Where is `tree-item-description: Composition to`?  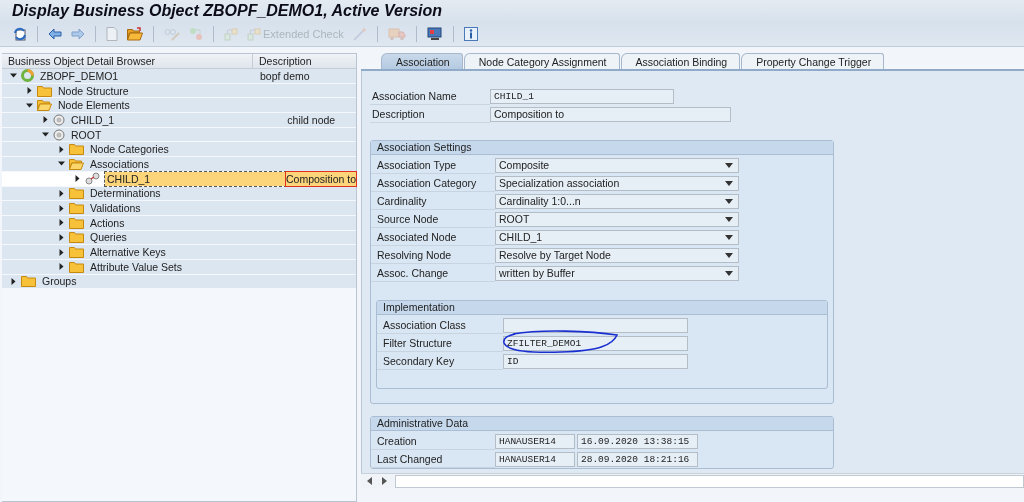 tree-item-description: Composition to is located at coordinates (321, 178).